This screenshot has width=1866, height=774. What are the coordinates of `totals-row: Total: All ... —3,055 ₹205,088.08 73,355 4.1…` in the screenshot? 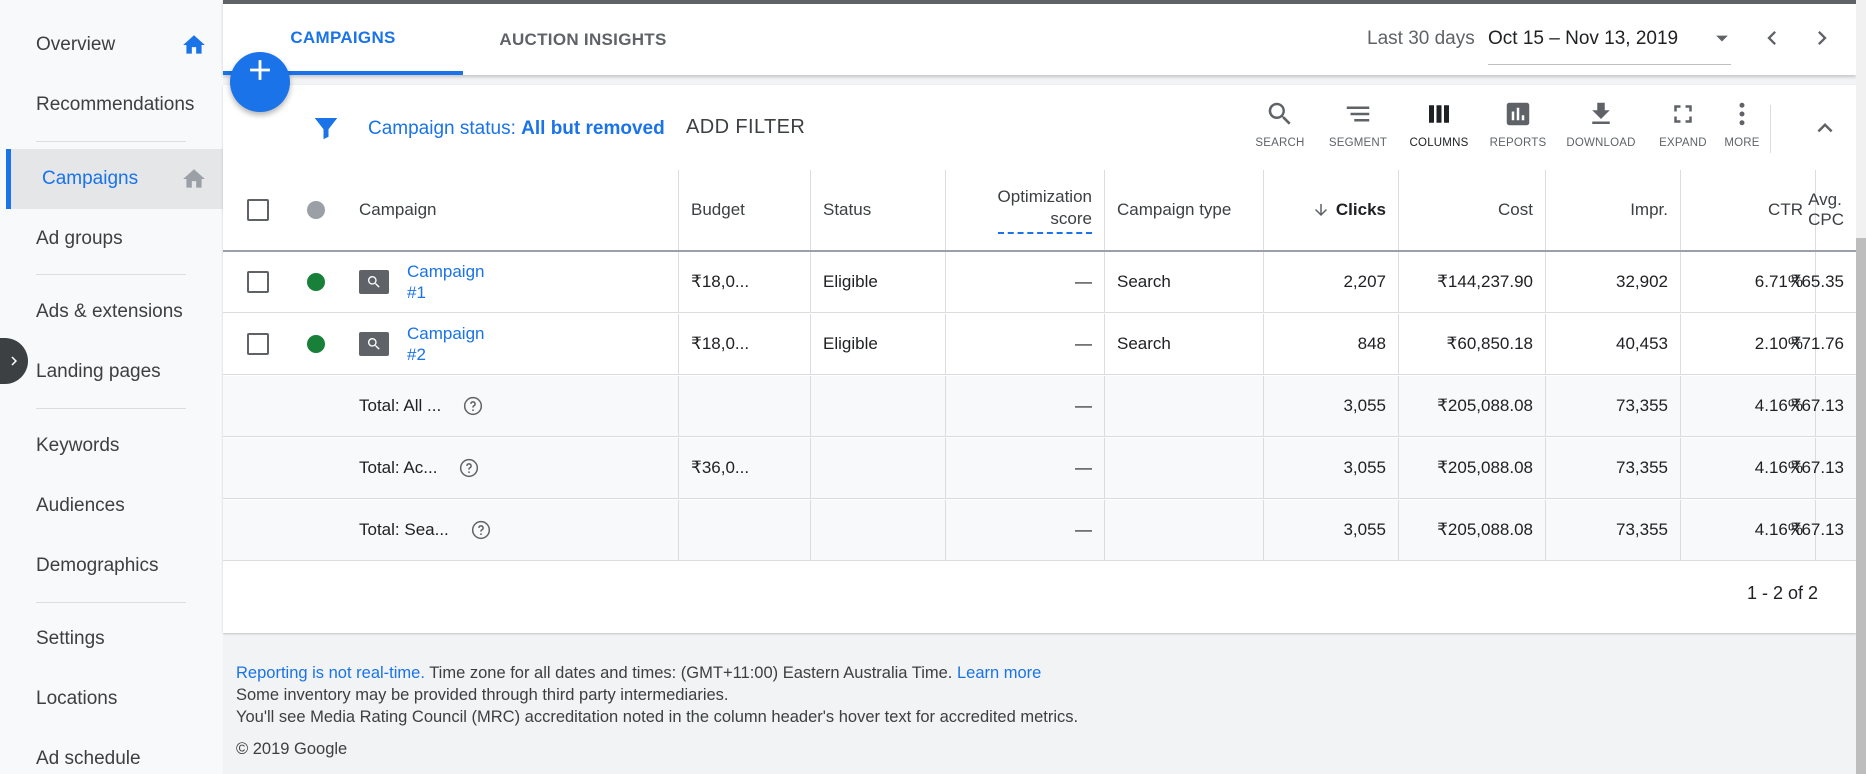 It's located at (1039, 406).